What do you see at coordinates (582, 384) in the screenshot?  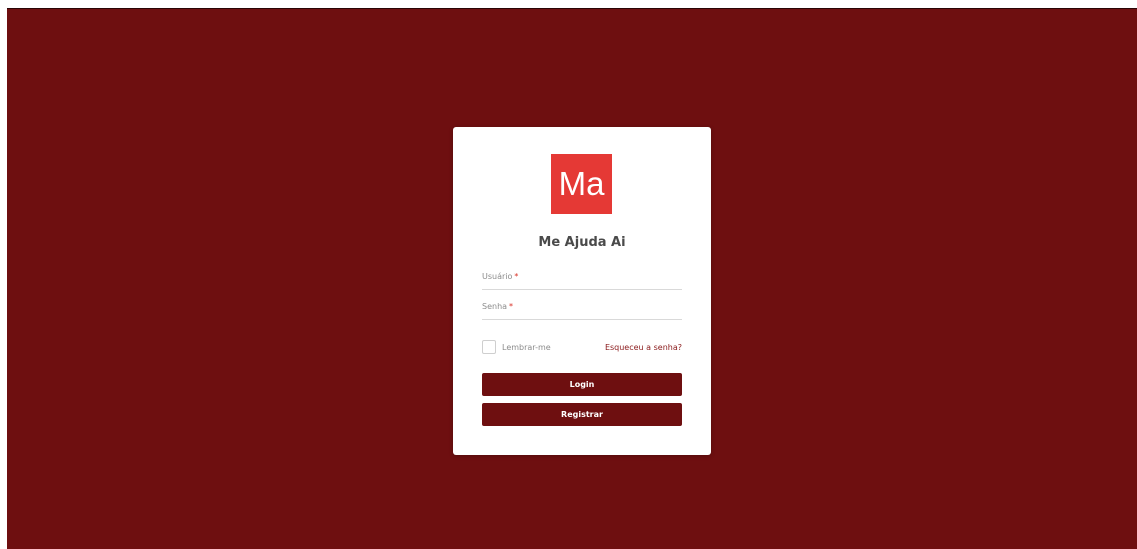 I see `login-button: Login` at bounding box center [582, 384].